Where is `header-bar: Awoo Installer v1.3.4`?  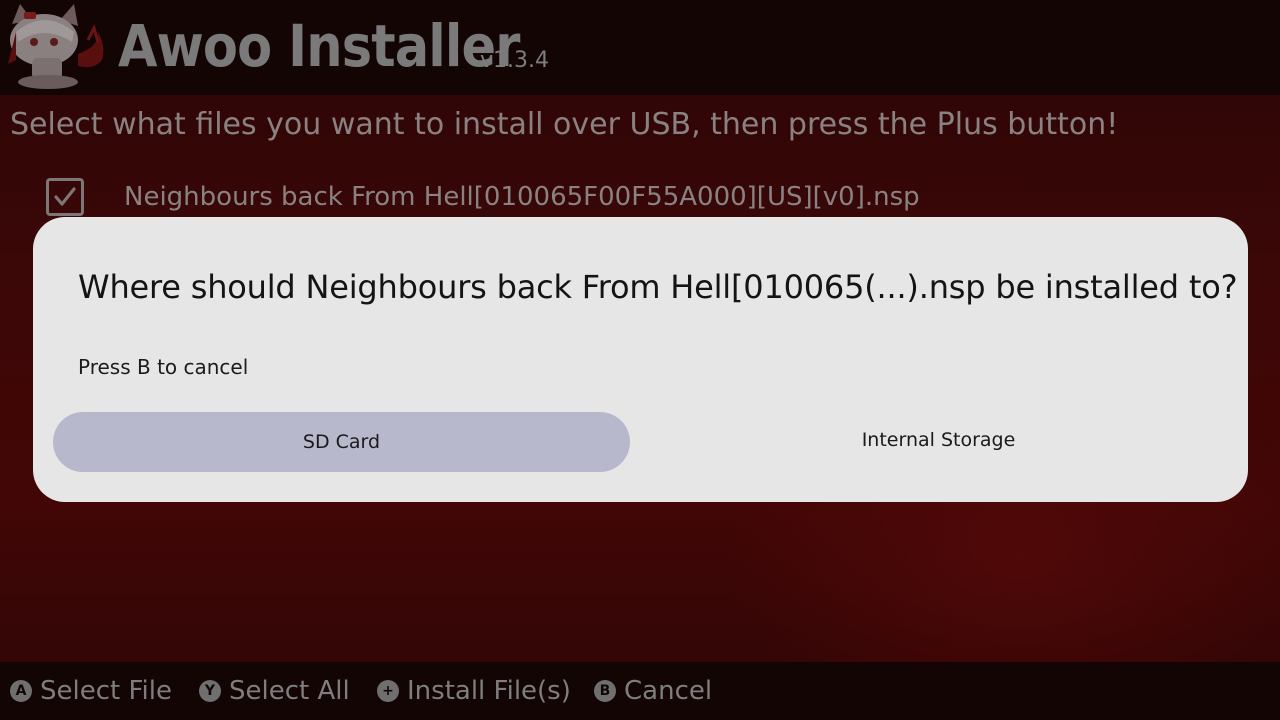 header-bar: Awoo Installer v1.3.4 is located at coordinates (640, 47).